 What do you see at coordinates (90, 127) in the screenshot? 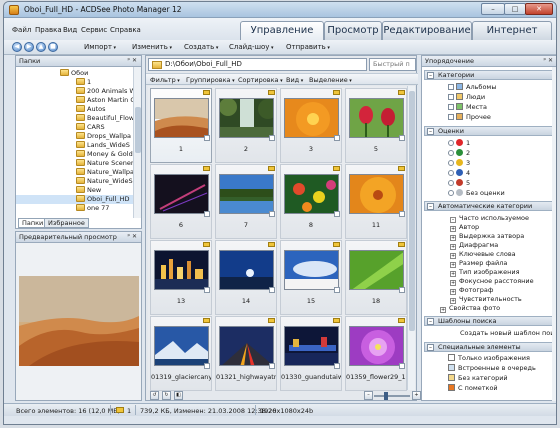
I see `tree-item: CARS` at bounding box center [90, 127].